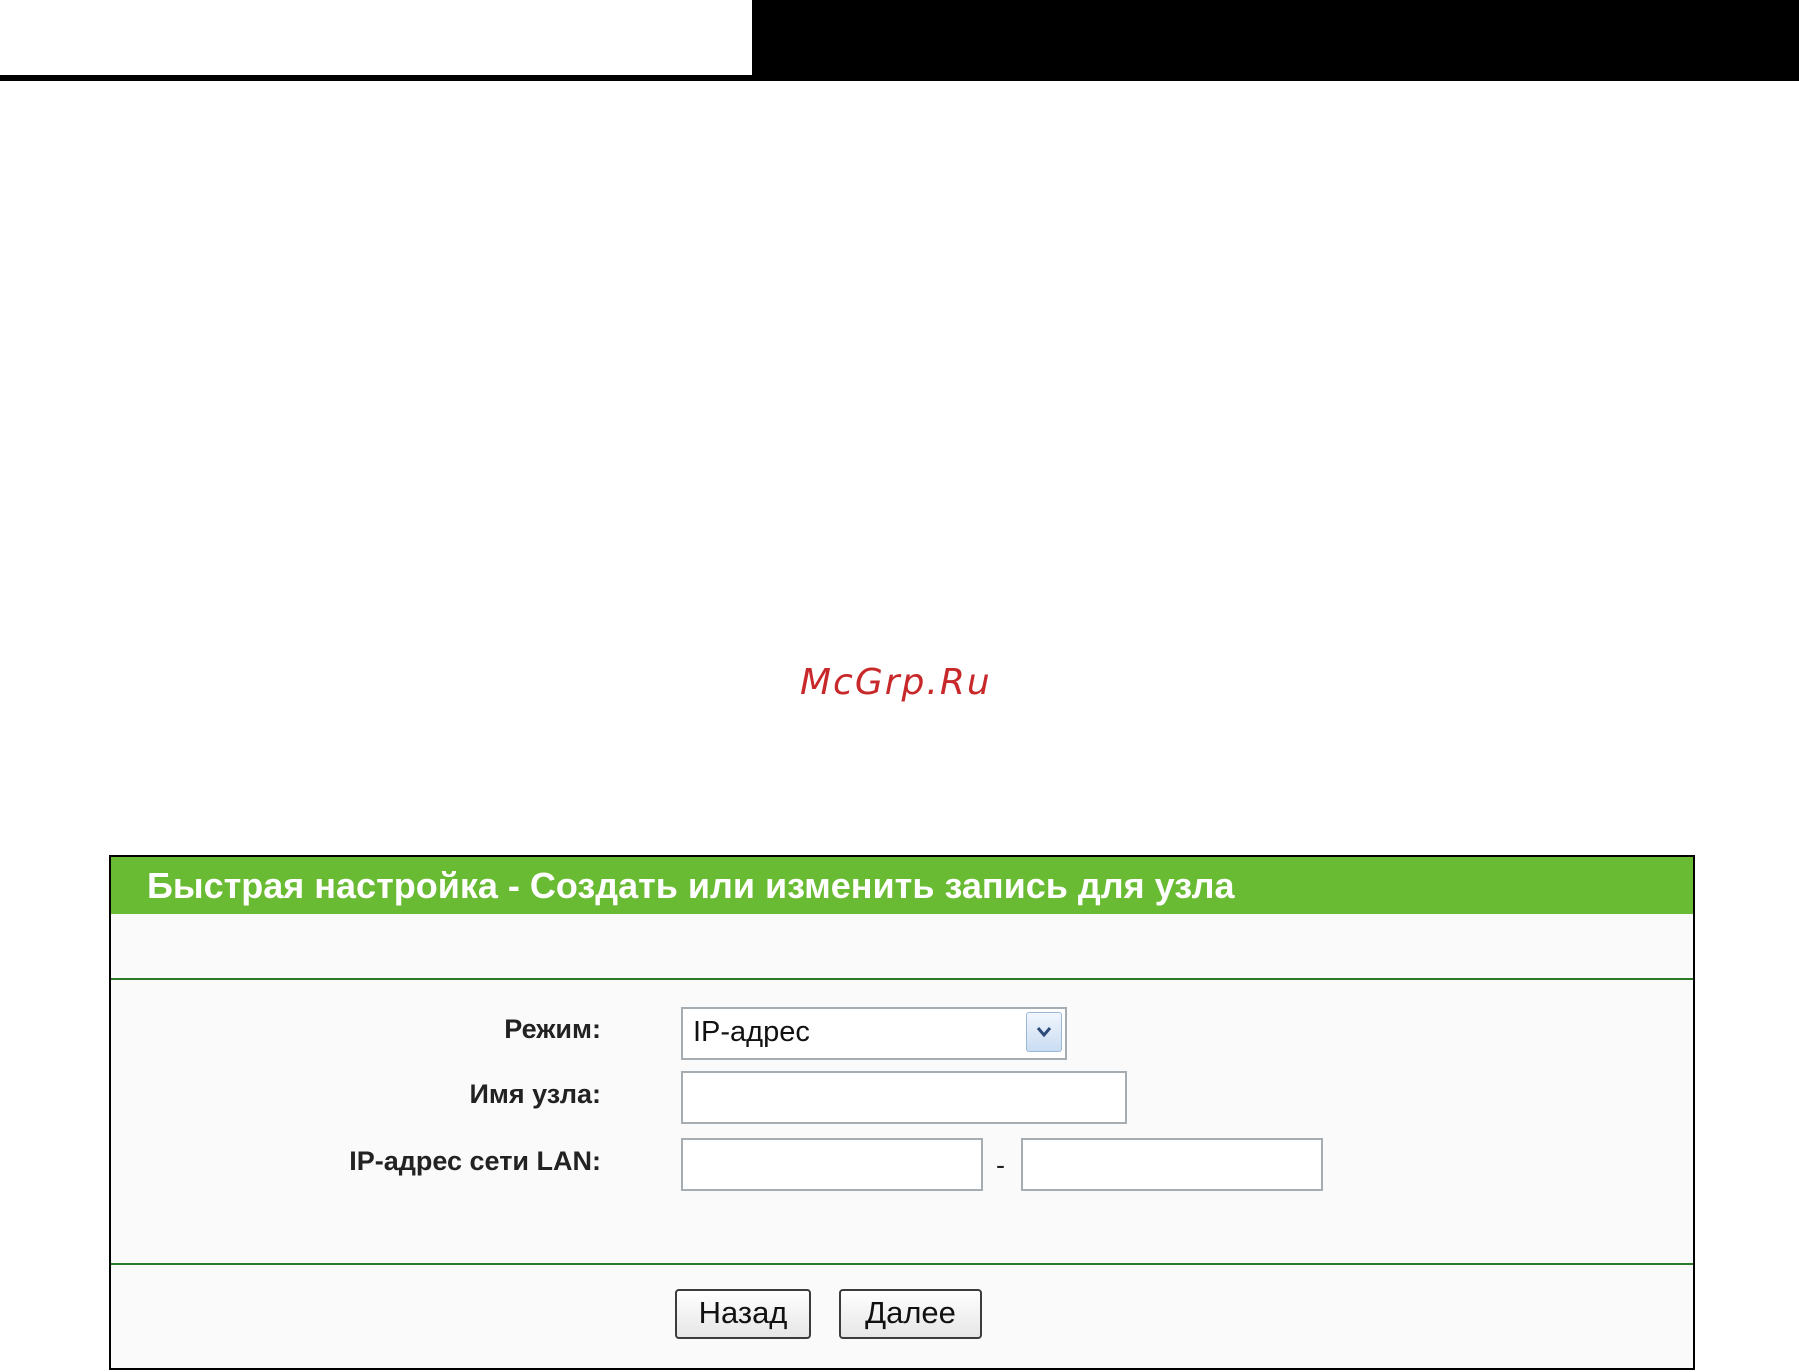 Image resolution: width=1799 pixels, height=1372 pixels. What do you see at coordinates (902, 979) in the screenshot?
I see `divider-top` at bounding box center [902, 979].